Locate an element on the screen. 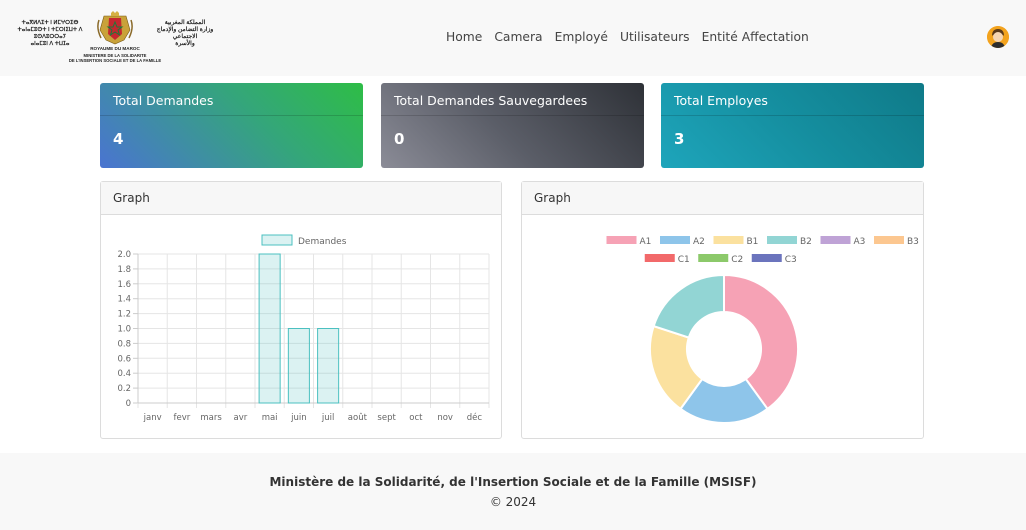  card-total-demandes: Total Demandes 4 is located at coordinates (231, 125).